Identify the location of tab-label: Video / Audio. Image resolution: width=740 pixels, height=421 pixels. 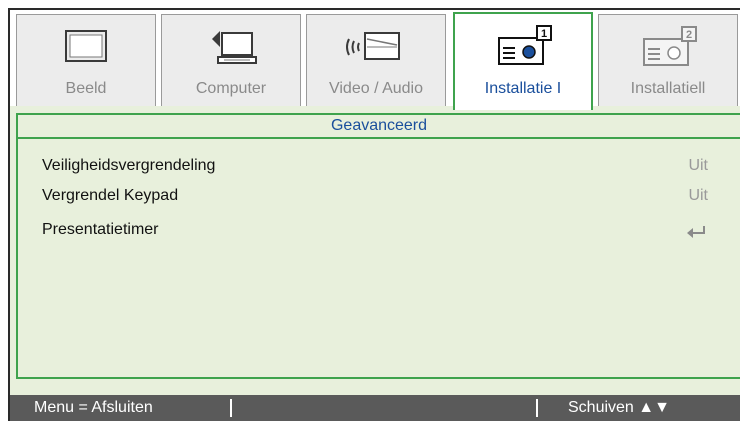
(375, 88).